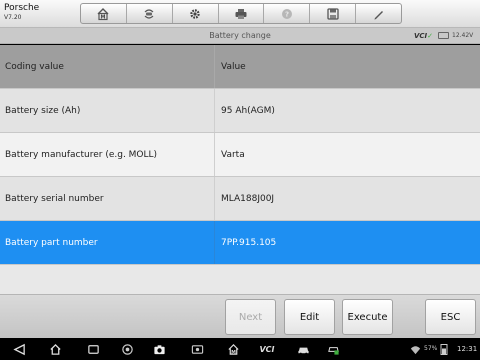 The height and width of the screenshot is (360, 480). I want to click on table-row: Battery serial number MLA188J00J, so click(240, 199).